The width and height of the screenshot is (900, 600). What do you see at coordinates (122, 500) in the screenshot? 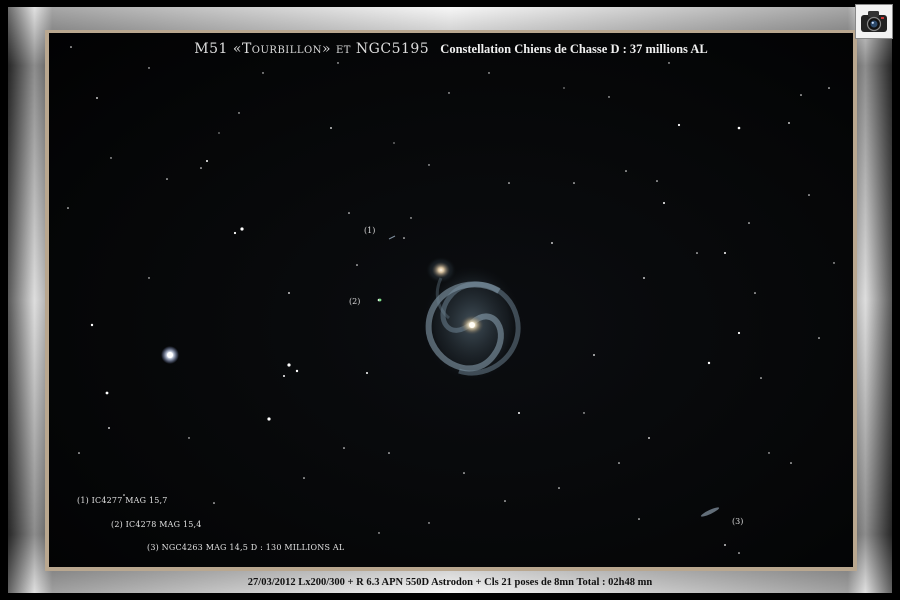
I see `legend-item-1: (1) IC4277 MAG 15,7` at bounding box center [122, 500].